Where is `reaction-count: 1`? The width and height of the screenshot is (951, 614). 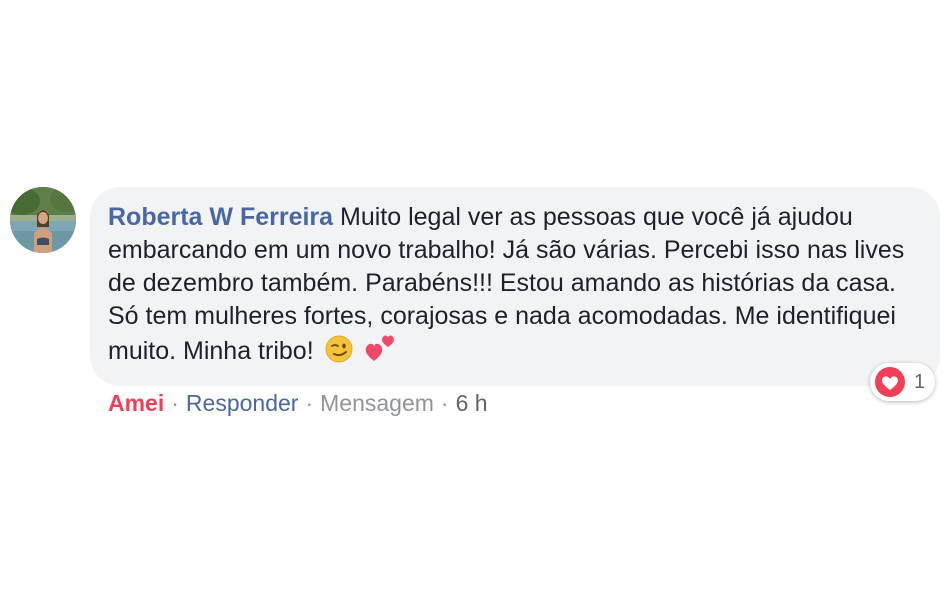
reaction-count: 1 is located at coordinates (920, 381).